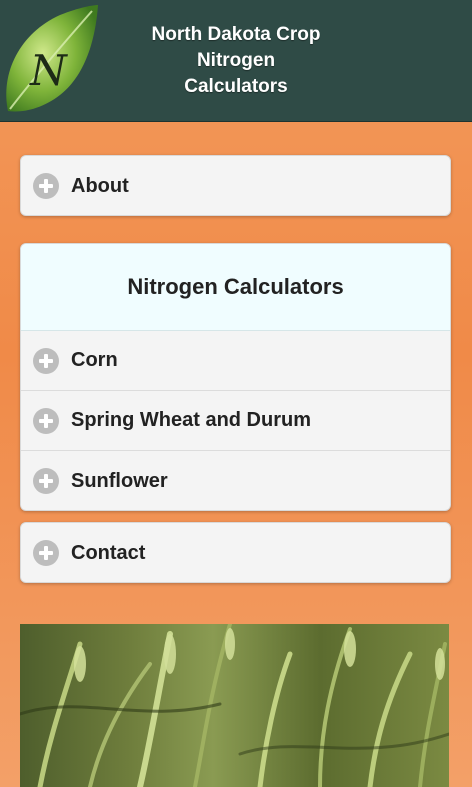  I want to click on about-panel: About, so click(235, 185).